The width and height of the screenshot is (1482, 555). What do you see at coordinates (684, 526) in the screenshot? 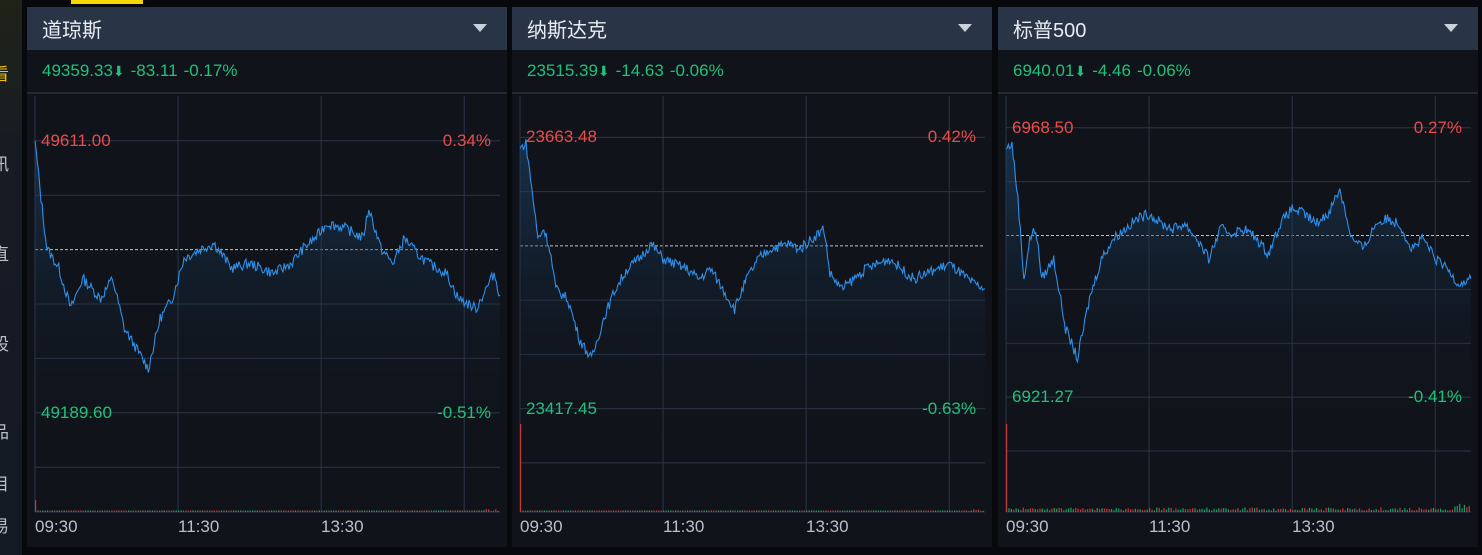
I see `time-label: 11:30` at bounding box center [684, 526].